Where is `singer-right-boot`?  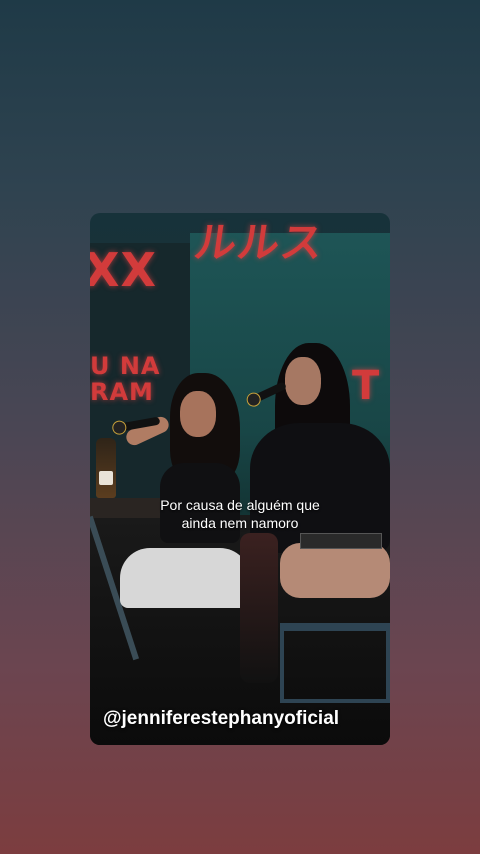
singer-right-boot is located at coordinates (259, 608).